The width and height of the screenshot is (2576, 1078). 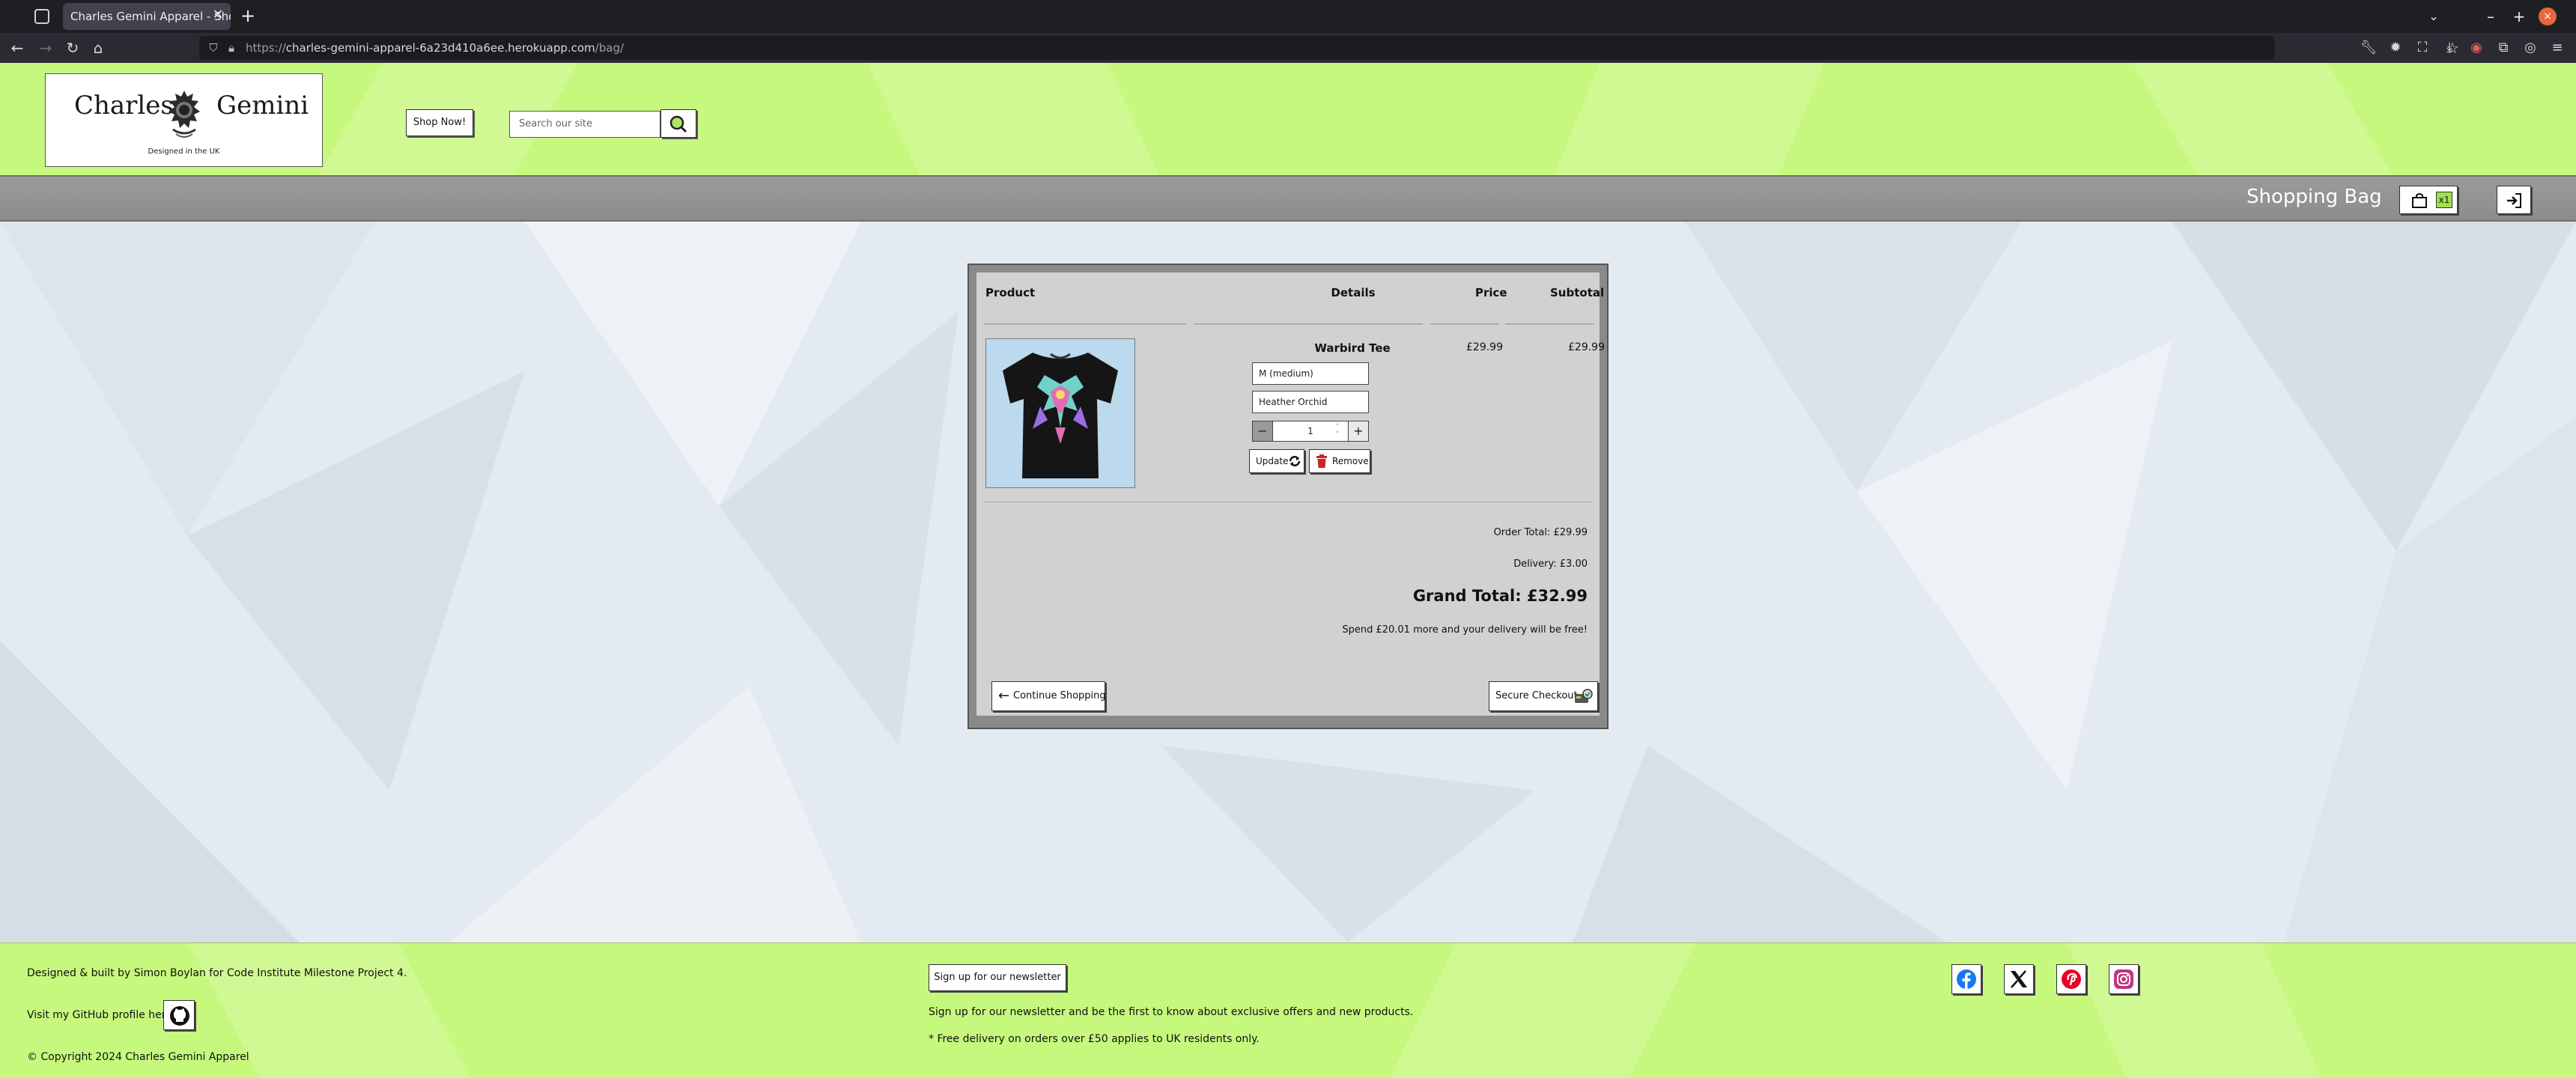 What do you see at coordinates (1295, 461) in the screenshot?
I see `refresh-icon` at bounding box center [1295, 461].